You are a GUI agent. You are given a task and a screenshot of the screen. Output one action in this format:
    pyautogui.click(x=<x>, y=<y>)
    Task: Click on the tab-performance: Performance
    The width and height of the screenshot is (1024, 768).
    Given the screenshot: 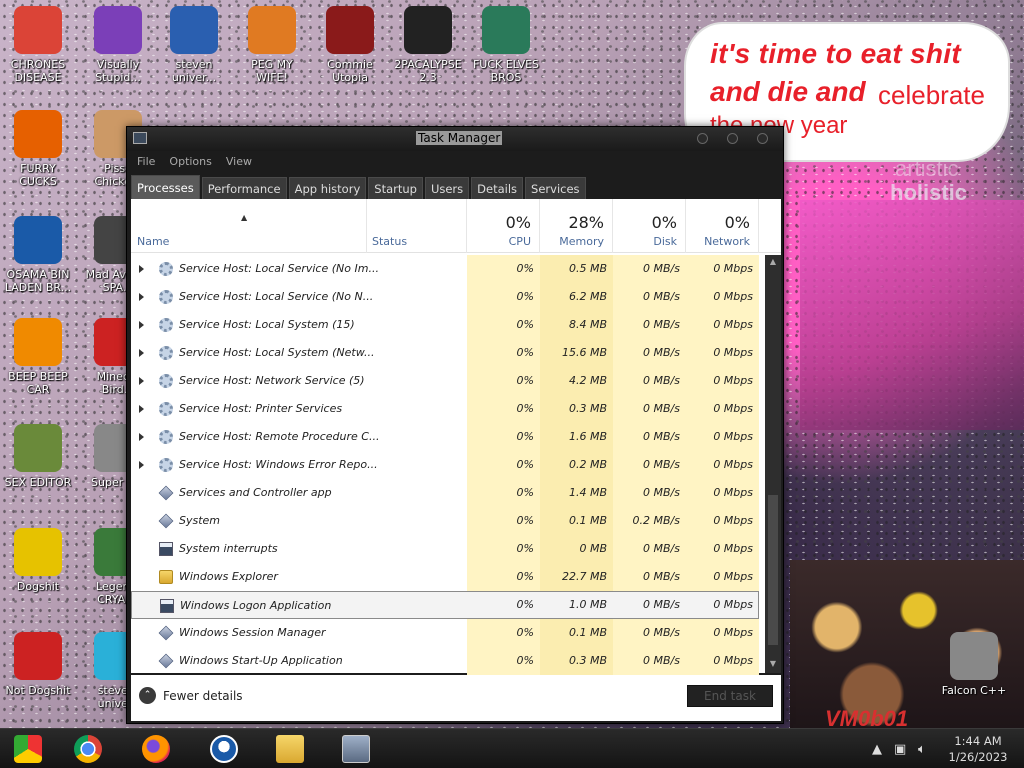 What is the action you would take?
    pyautogui.click(x=244, y=188)
    